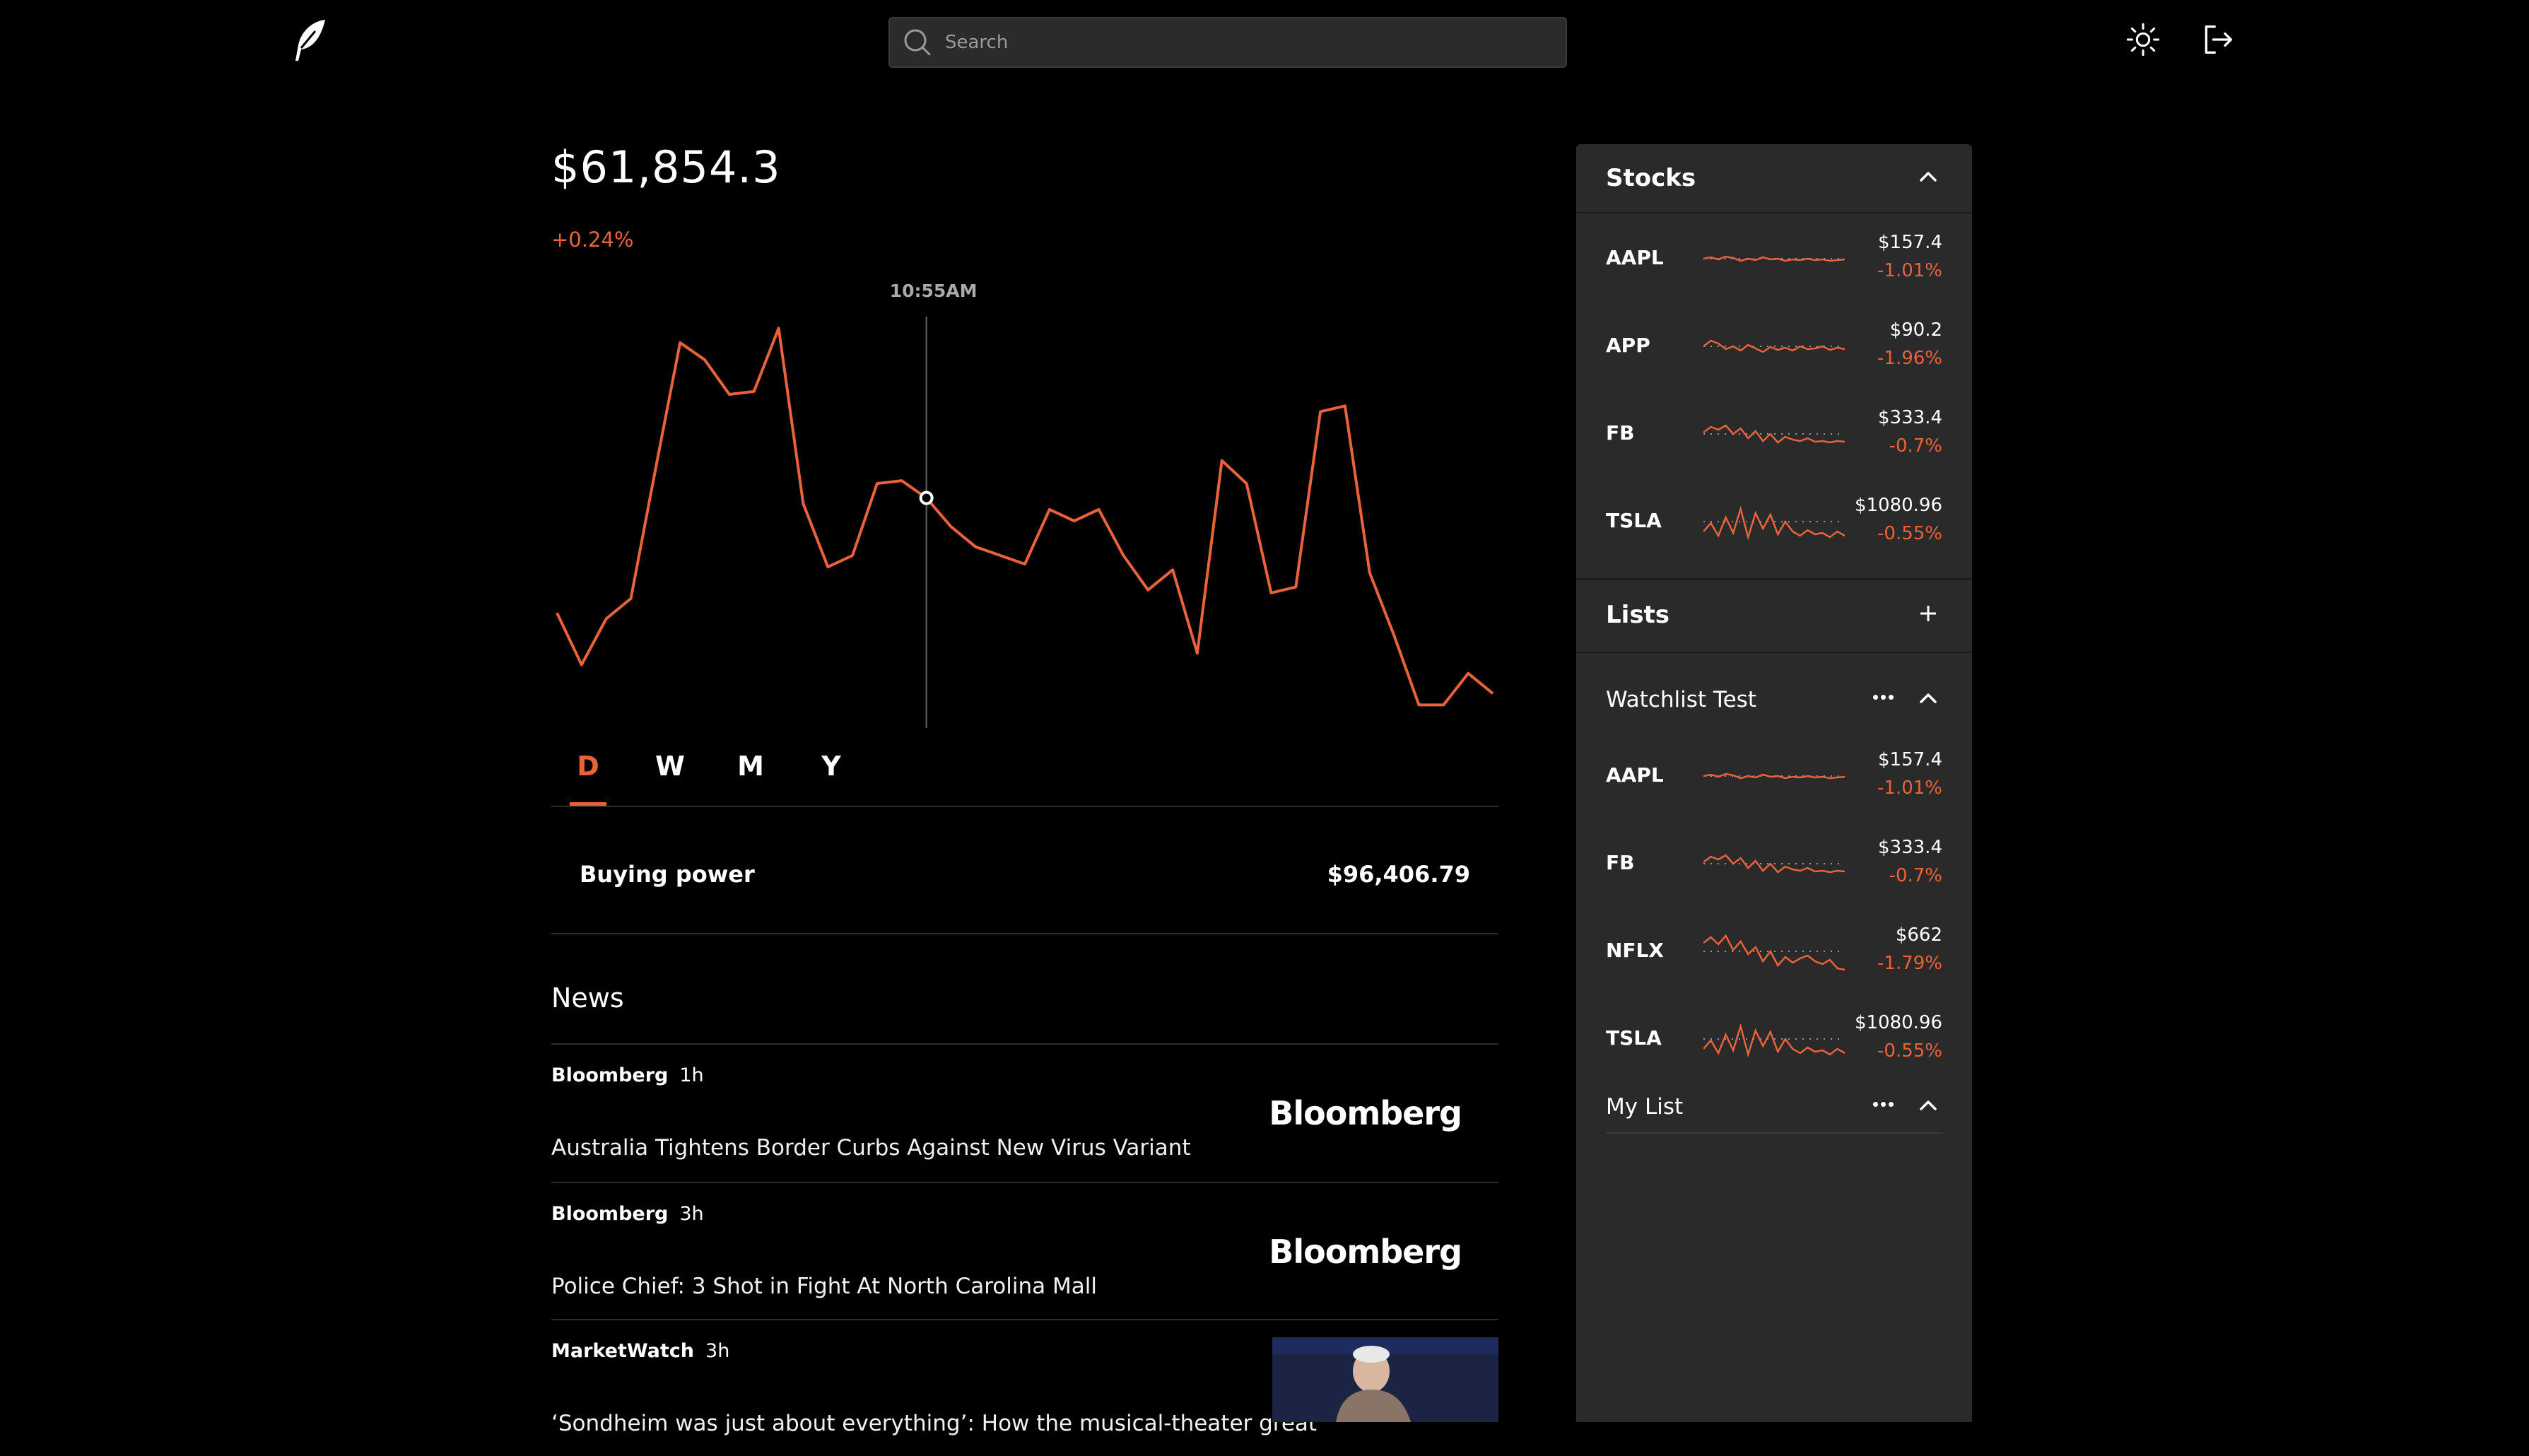  Describe the element at coordinates (1681, 700) in the screenshot. I see `watchlist-name: Watchlist Test` at that location.